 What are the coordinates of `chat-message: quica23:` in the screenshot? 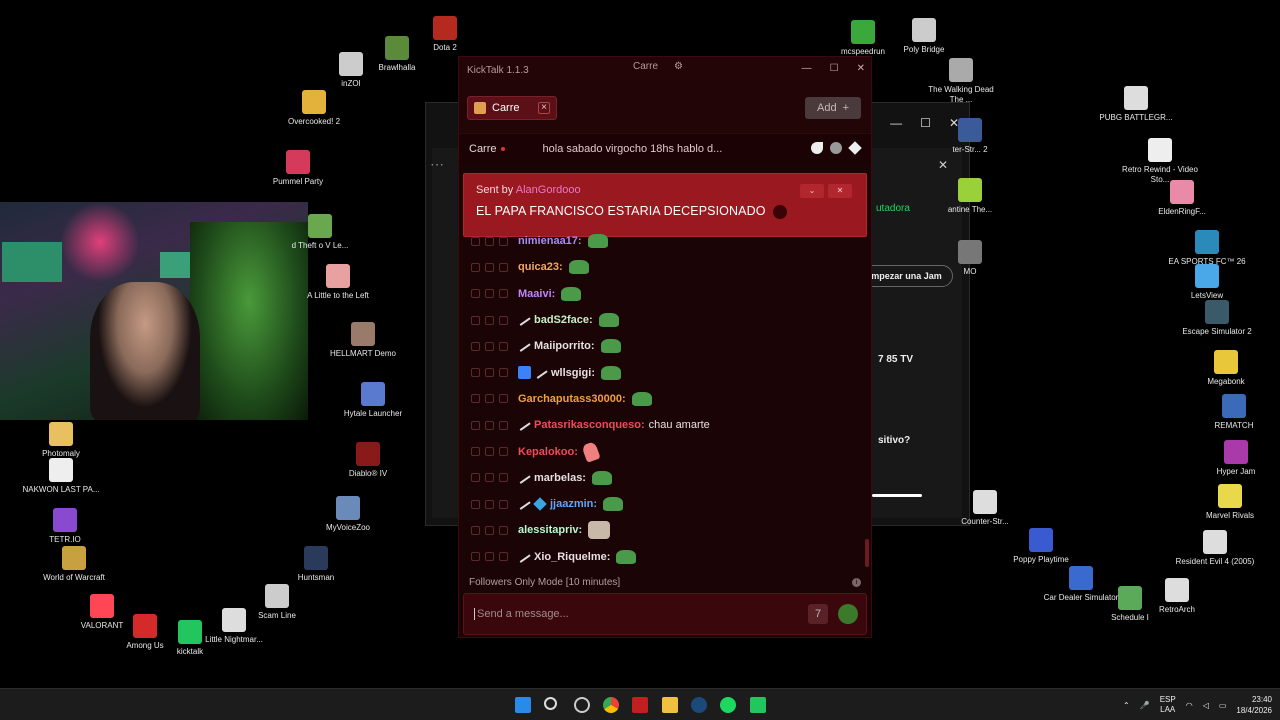 It's located at (662, 267).